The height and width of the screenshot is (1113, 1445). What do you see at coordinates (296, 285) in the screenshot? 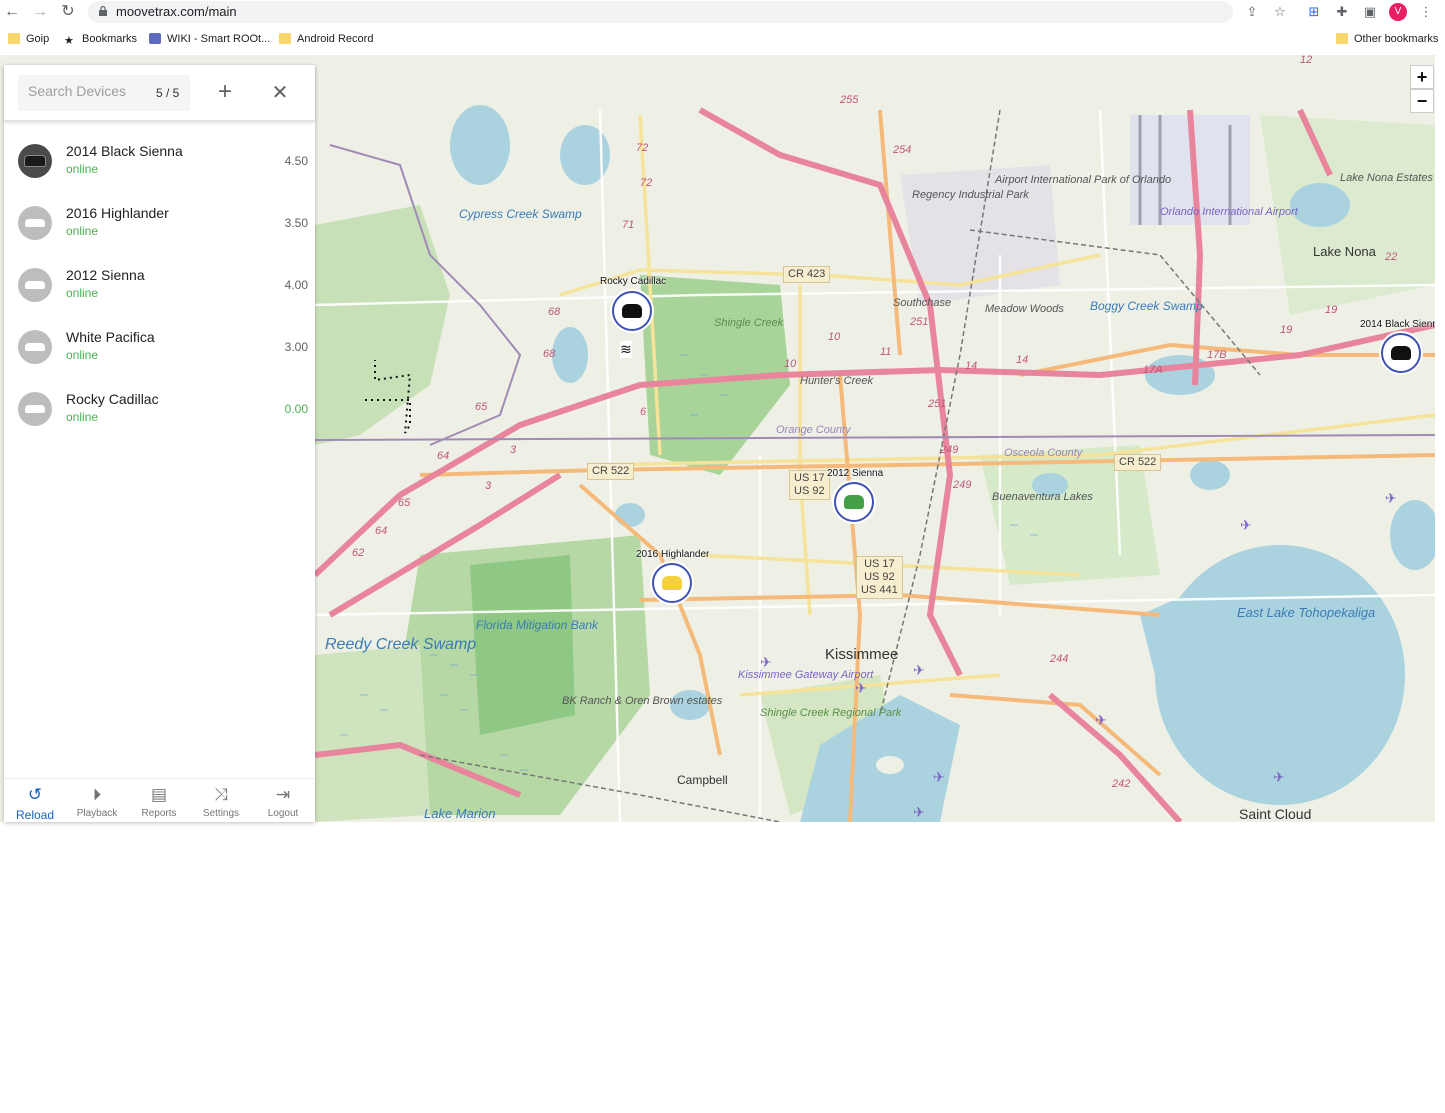
I see `device-value: 4.00` at bounding box center [296, 285].